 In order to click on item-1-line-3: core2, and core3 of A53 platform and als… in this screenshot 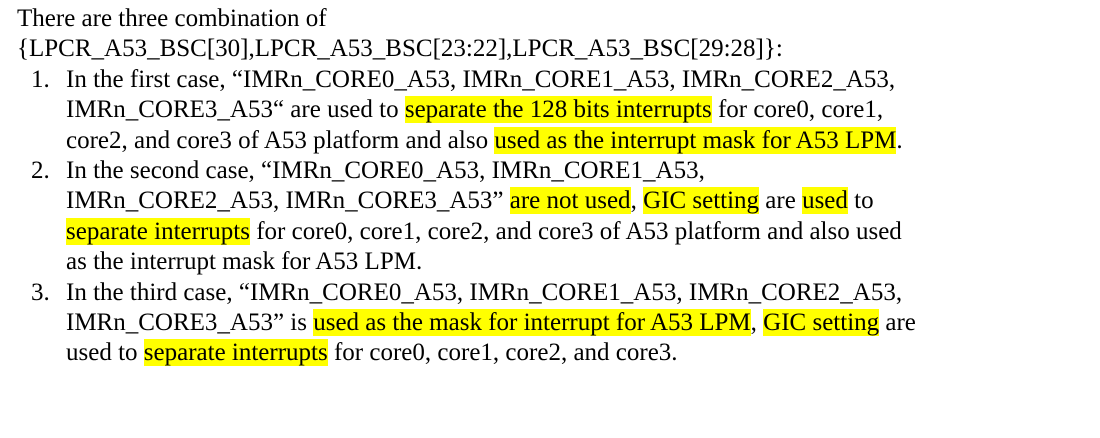, I will do `click(581, 141)`.